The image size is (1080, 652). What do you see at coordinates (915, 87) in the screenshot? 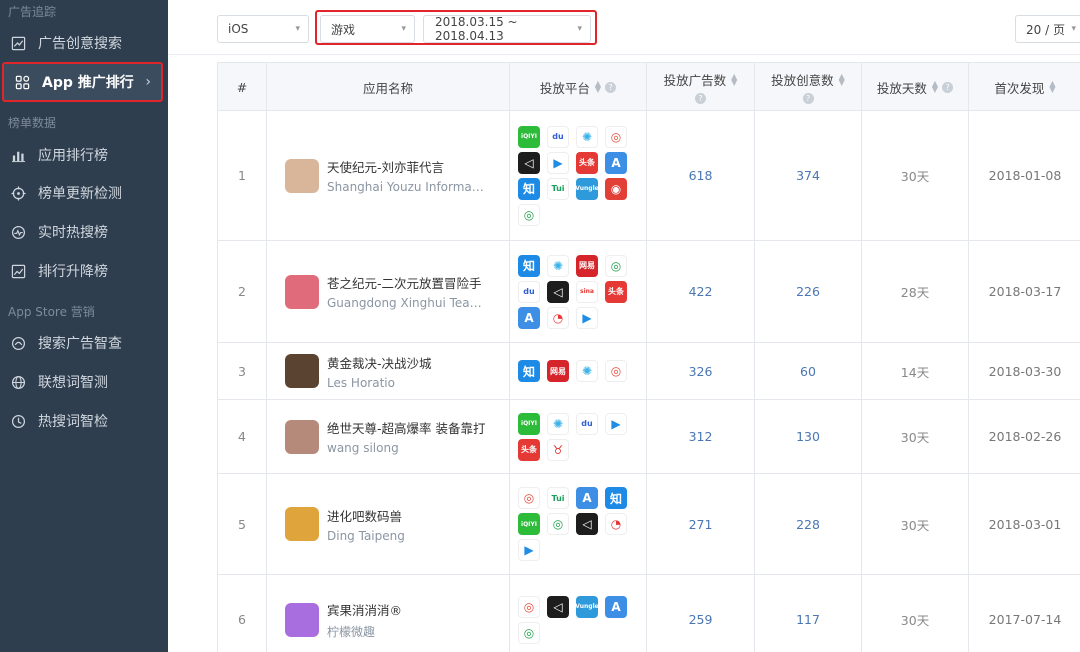
I see `col-days: 投放天数 ▲ ▼?` at bounding box center [915, 87].